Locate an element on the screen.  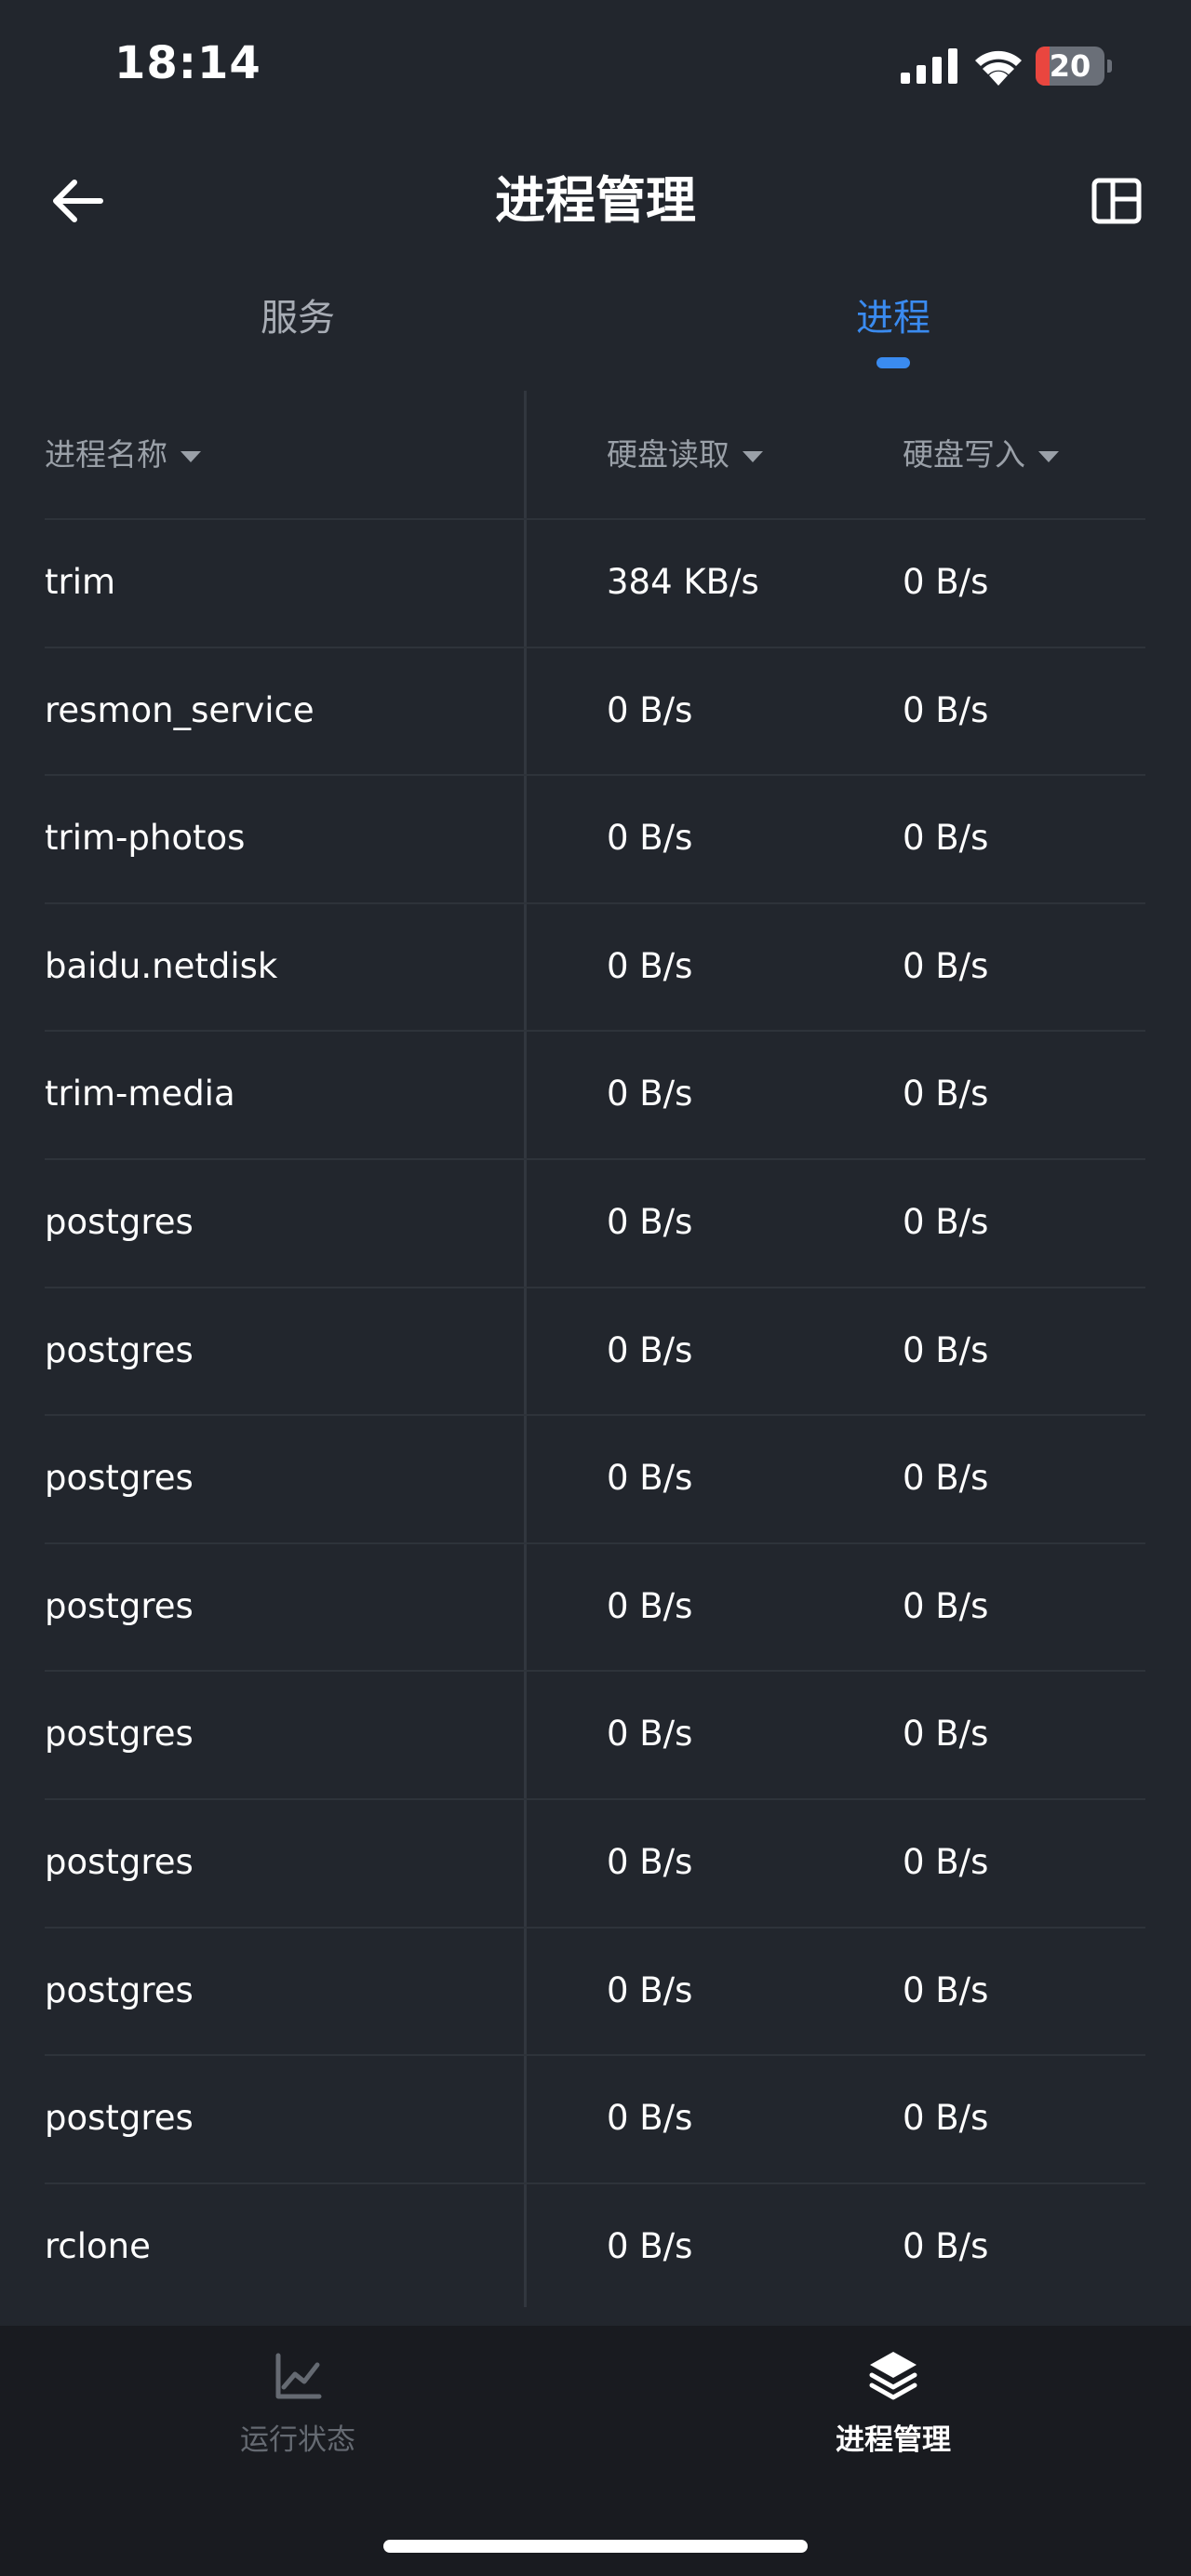
battery-level: 20 is located at coordinates (1070, 66).